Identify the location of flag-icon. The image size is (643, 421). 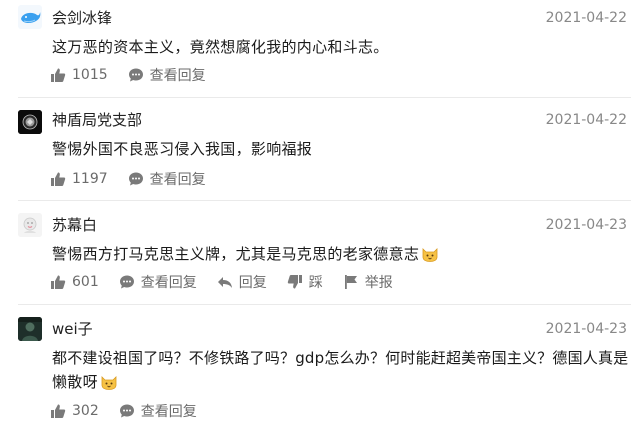
(350, 282).